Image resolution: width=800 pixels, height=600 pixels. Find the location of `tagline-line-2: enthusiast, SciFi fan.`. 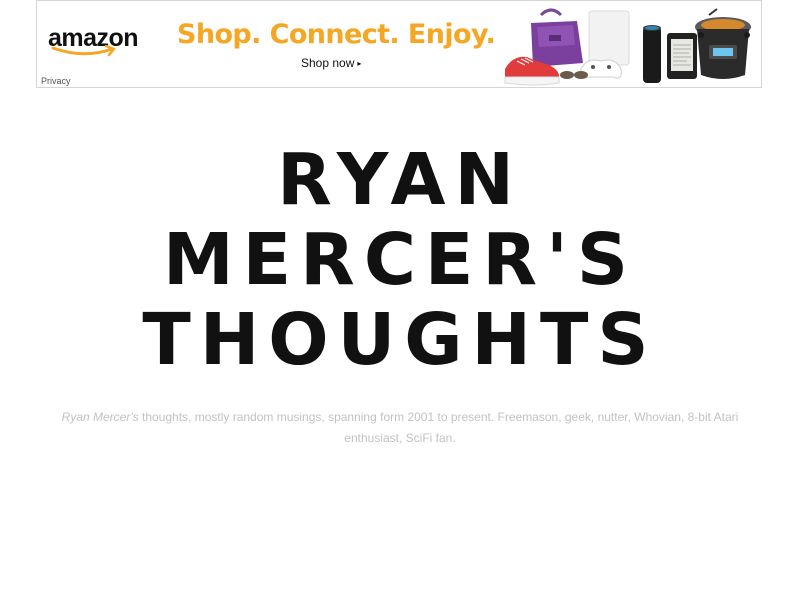

tagline-line-2: enthusiast, SciFi fan. is located at coordinates (400, 438).